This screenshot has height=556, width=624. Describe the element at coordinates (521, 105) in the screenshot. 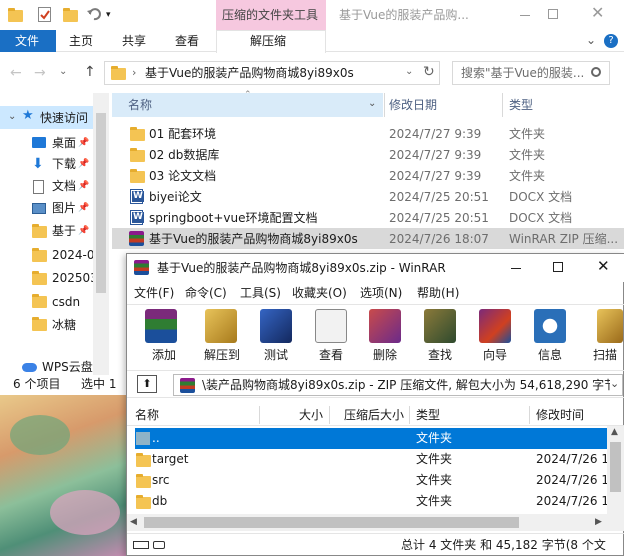

I see `column-type-label: 类型` at that location.